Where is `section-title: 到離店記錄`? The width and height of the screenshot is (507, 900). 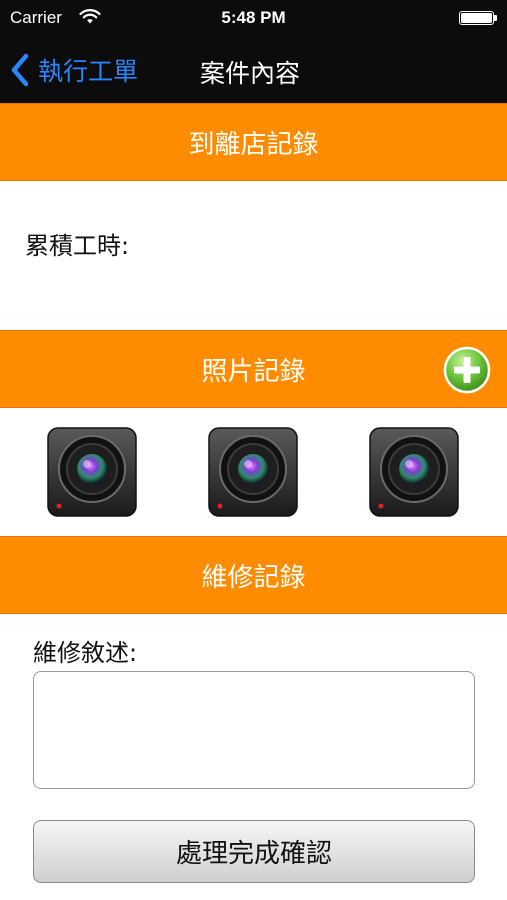
section-title: 到離店記錄 is located at coordinates (253, 144).